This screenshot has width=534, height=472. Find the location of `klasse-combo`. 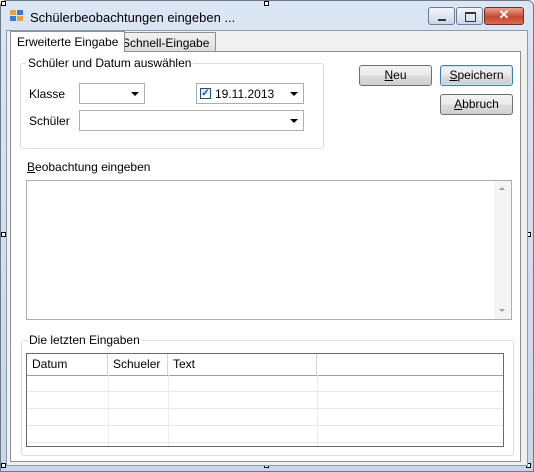

klasse-combo is located at coordinates (112, 93).